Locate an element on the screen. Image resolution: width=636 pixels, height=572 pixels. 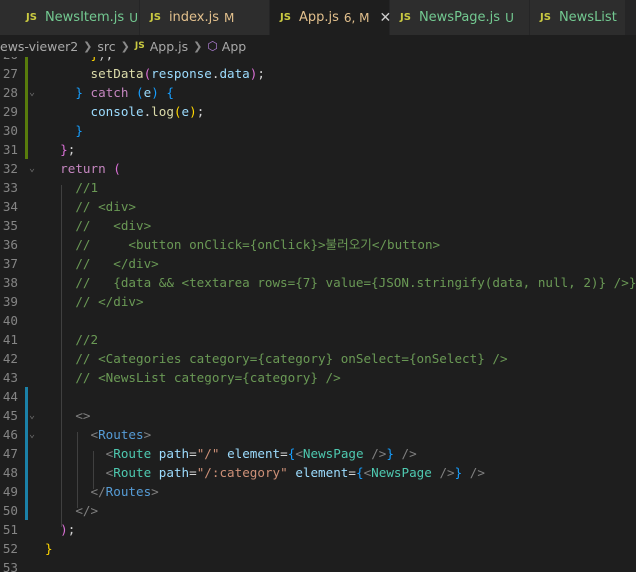
tab-label: NewsItem.js is located at coordinates (84, 17).